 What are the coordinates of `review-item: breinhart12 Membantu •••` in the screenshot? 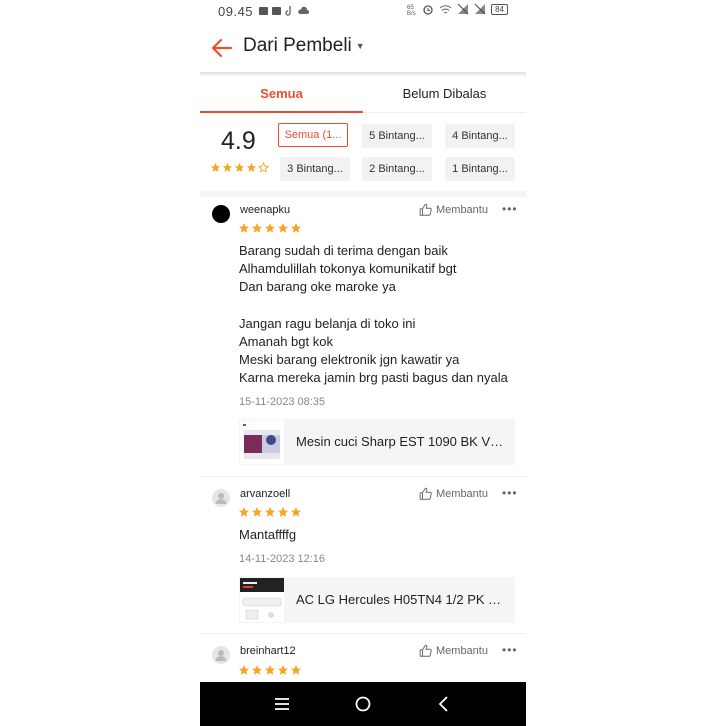 It's located at (363, 660).